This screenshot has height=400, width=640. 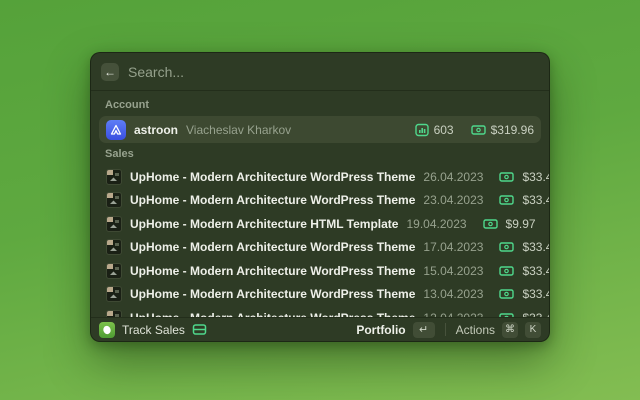 What do you see at coordinates (453, 294) in the screenshot?
I see `sale-date: 13.04.2023` at bounding box center [453, 294].